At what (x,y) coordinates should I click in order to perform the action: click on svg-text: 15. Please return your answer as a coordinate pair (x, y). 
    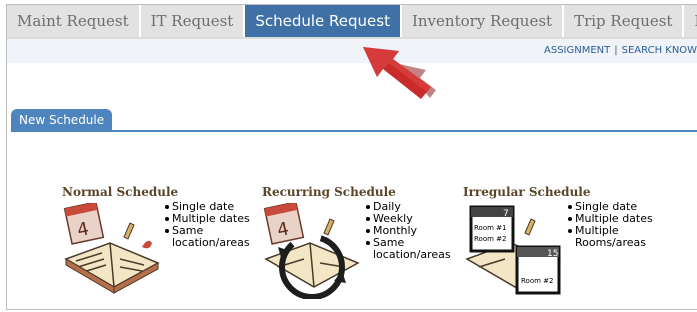
    Looking at the image, I should click on (552, 254).